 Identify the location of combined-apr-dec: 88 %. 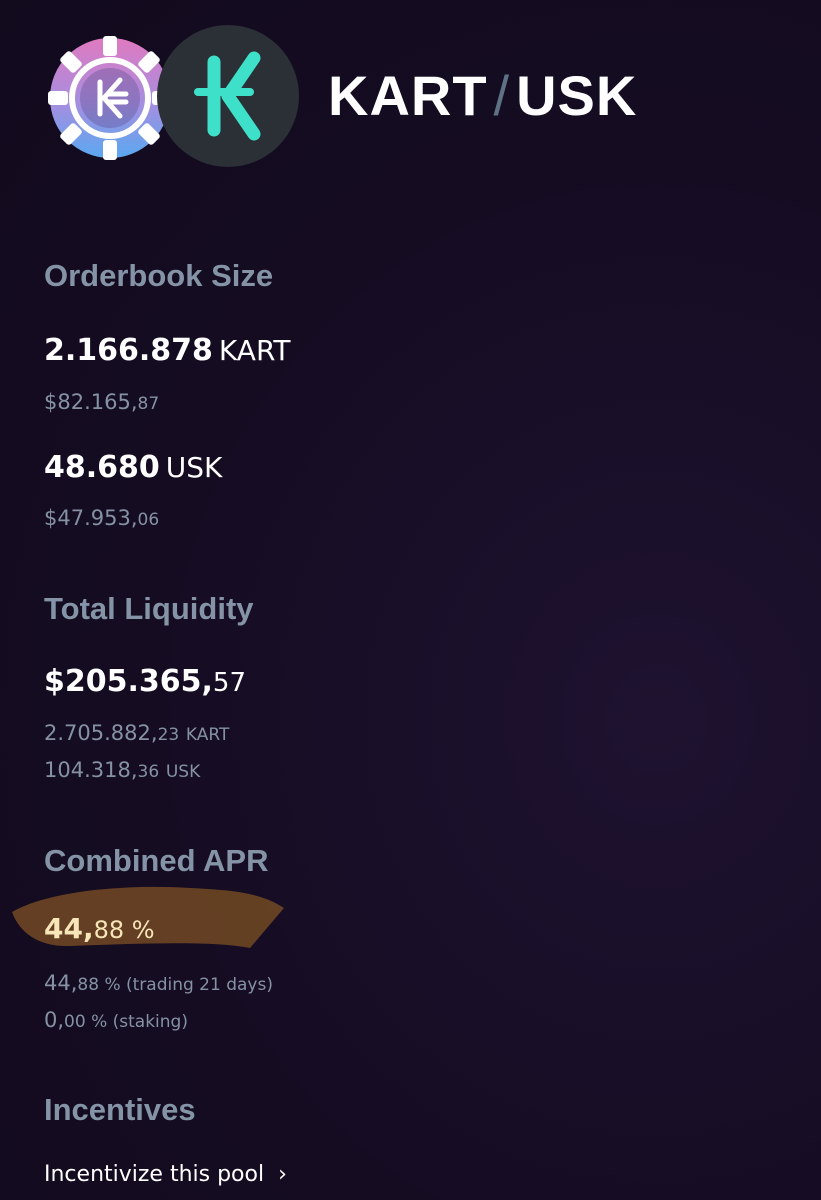
(124, 930).